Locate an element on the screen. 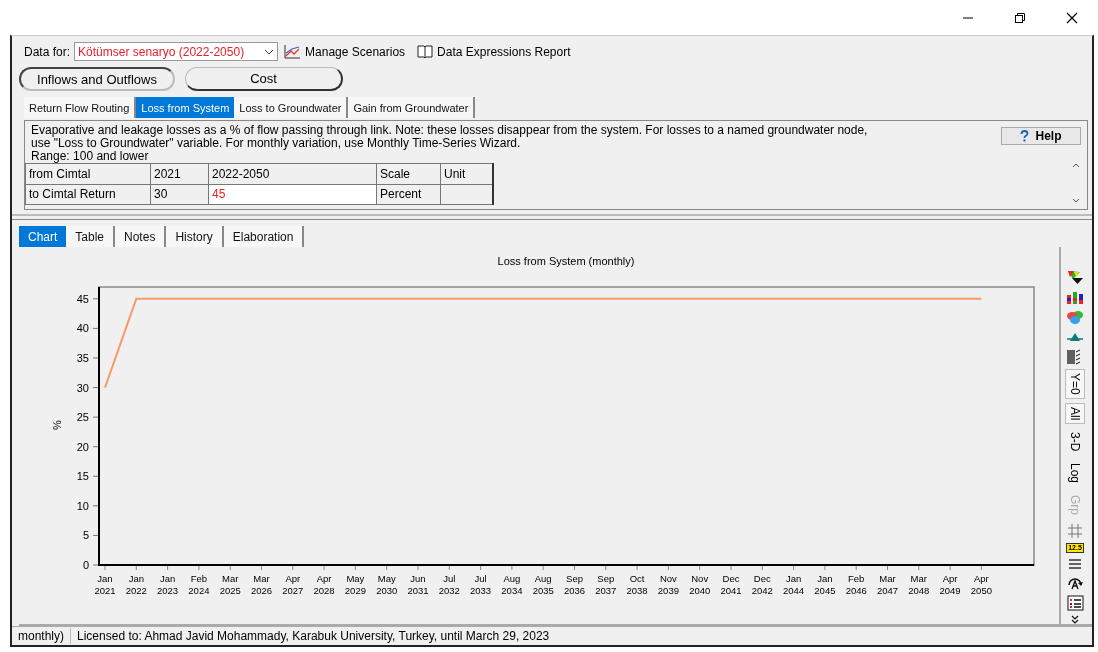 Image resolution: width=1098 pixels, height=652 pixels. range-text: Range: 100 and lower is located at coordinates (90, 156).